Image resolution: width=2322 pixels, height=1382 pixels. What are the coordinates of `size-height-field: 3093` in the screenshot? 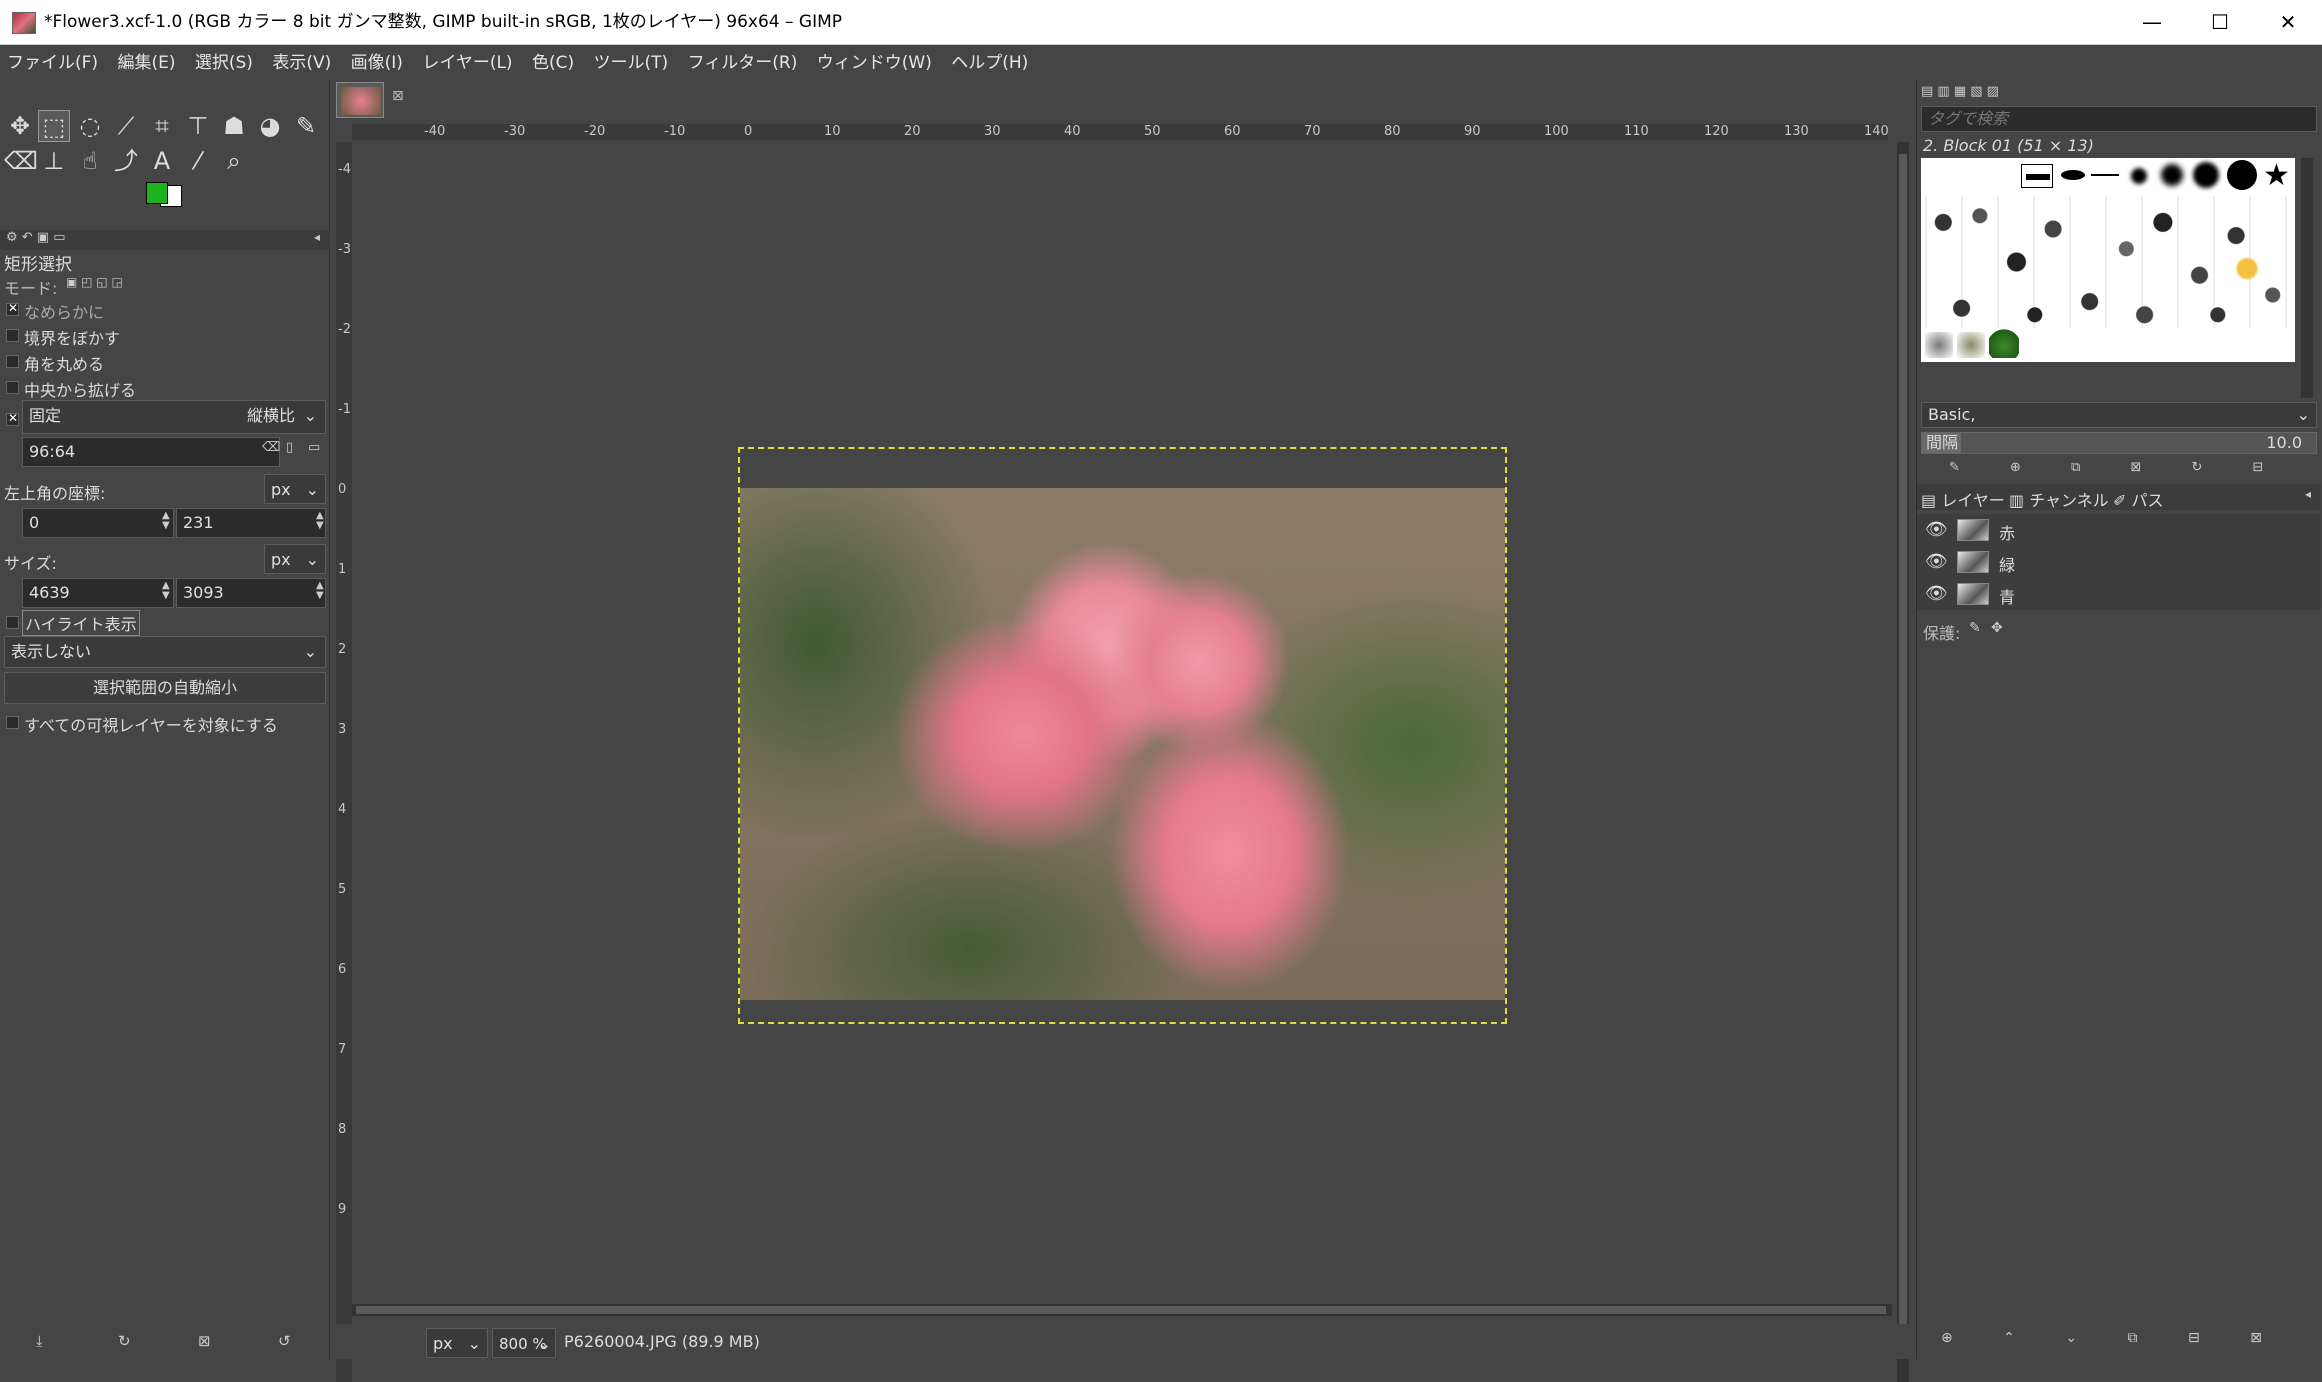 It's located at (251, 593).